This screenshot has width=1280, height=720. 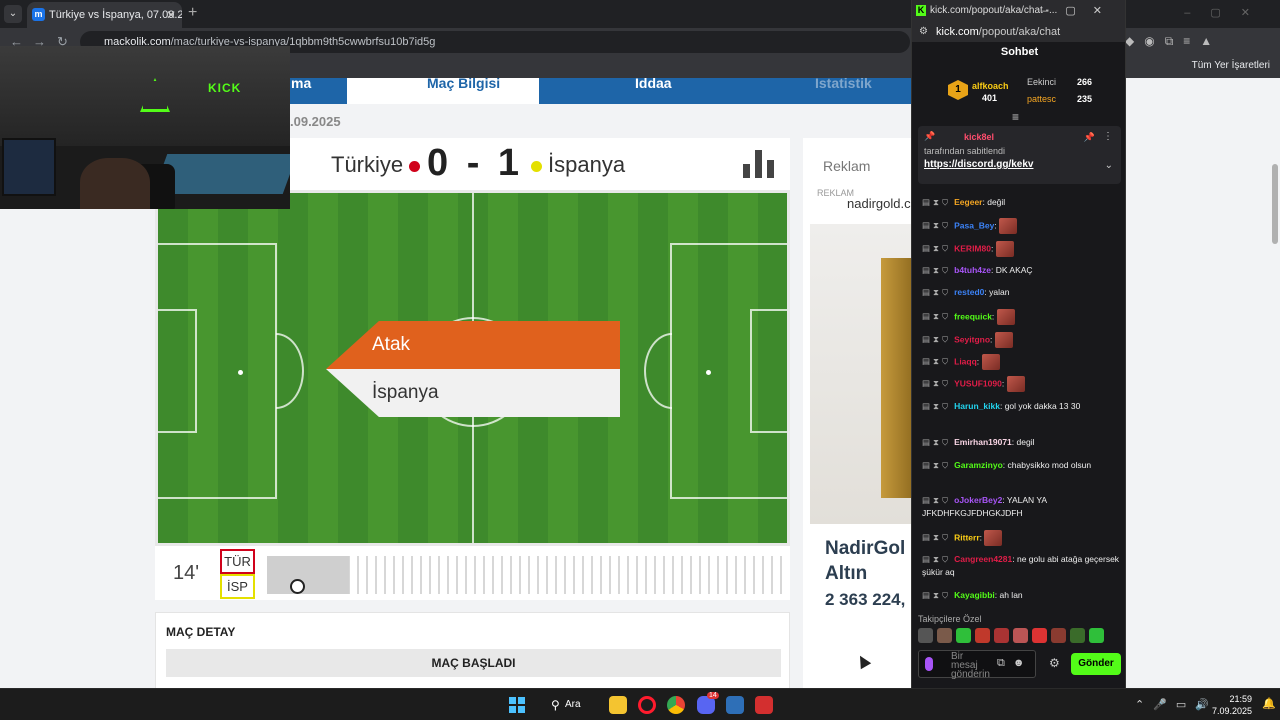 I want to click on chat-input-placeholder: Bir mesaj gönderin, so click(x=970, y=665).